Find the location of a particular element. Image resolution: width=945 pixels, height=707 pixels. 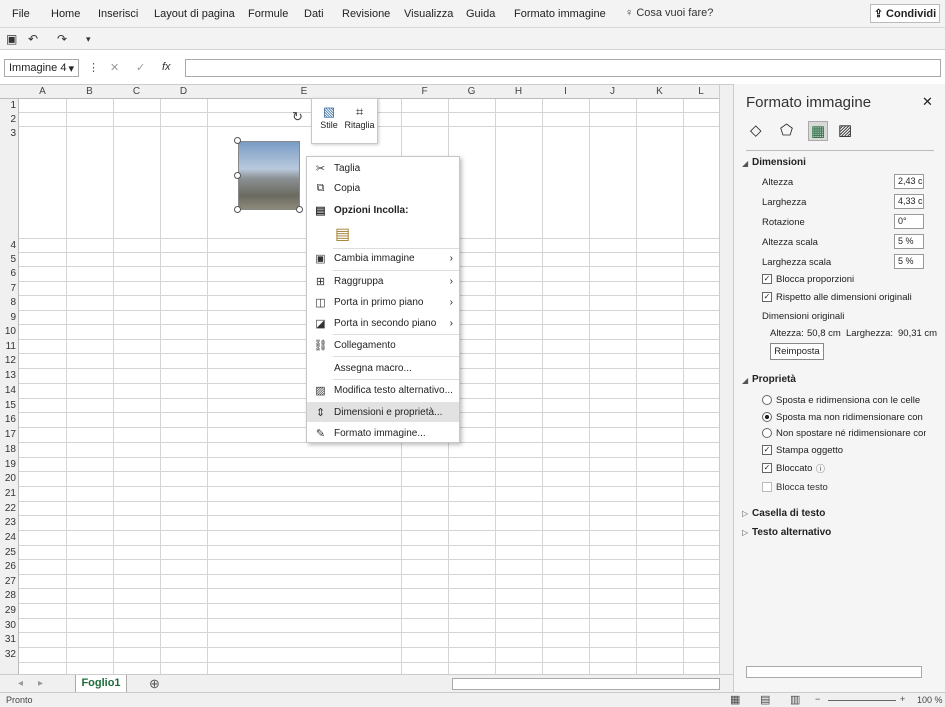

row-header: 25 is located at coordinates (9, 552).